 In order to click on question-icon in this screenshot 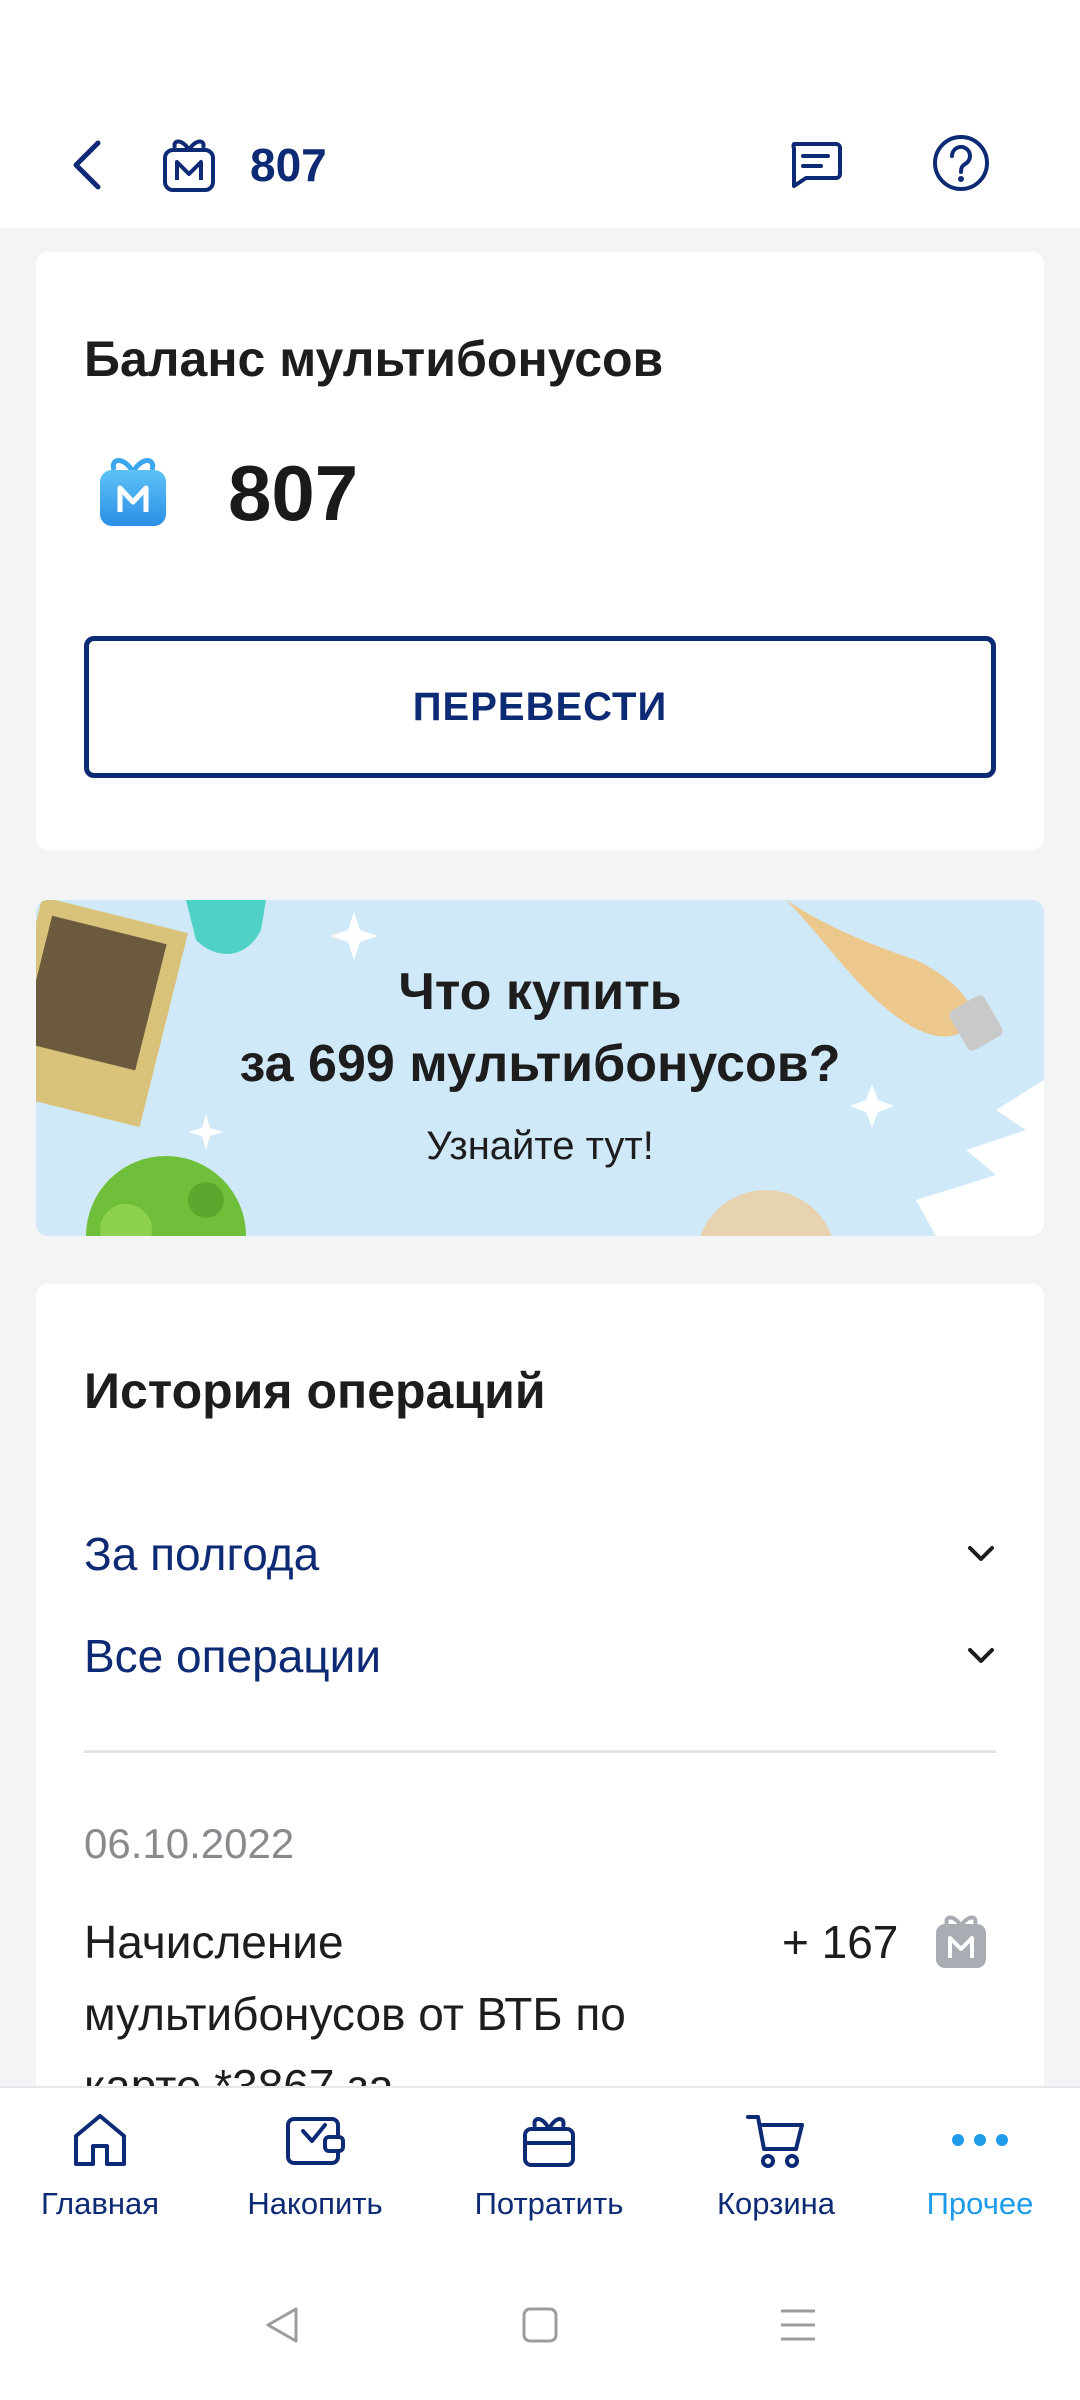, I will do `click(961, 163)`.